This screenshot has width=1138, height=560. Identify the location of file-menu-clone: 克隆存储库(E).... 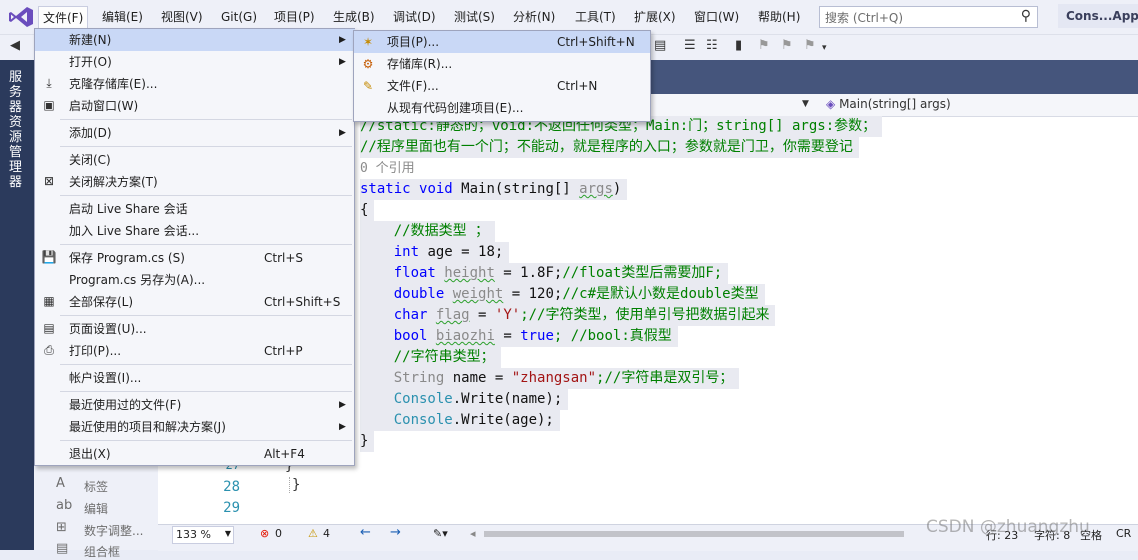
(195, 84).